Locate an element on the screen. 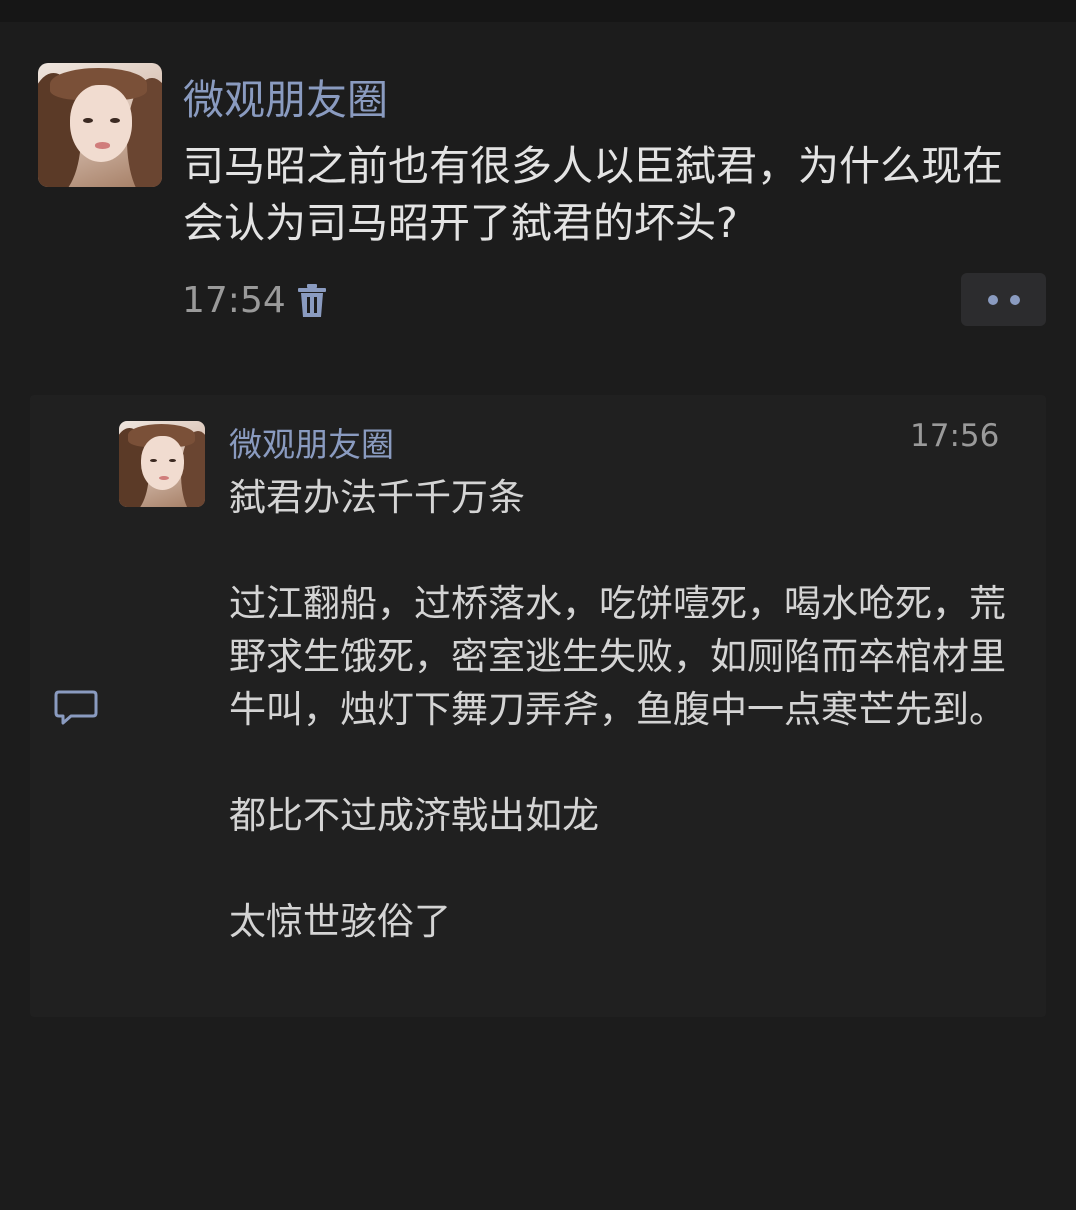  comment-author-avatar is located at coordinates (162, 464).